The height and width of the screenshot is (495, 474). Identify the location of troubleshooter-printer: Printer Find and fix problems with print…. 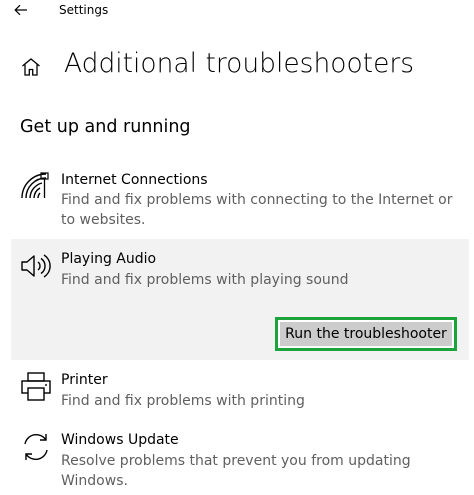
(240, 392).